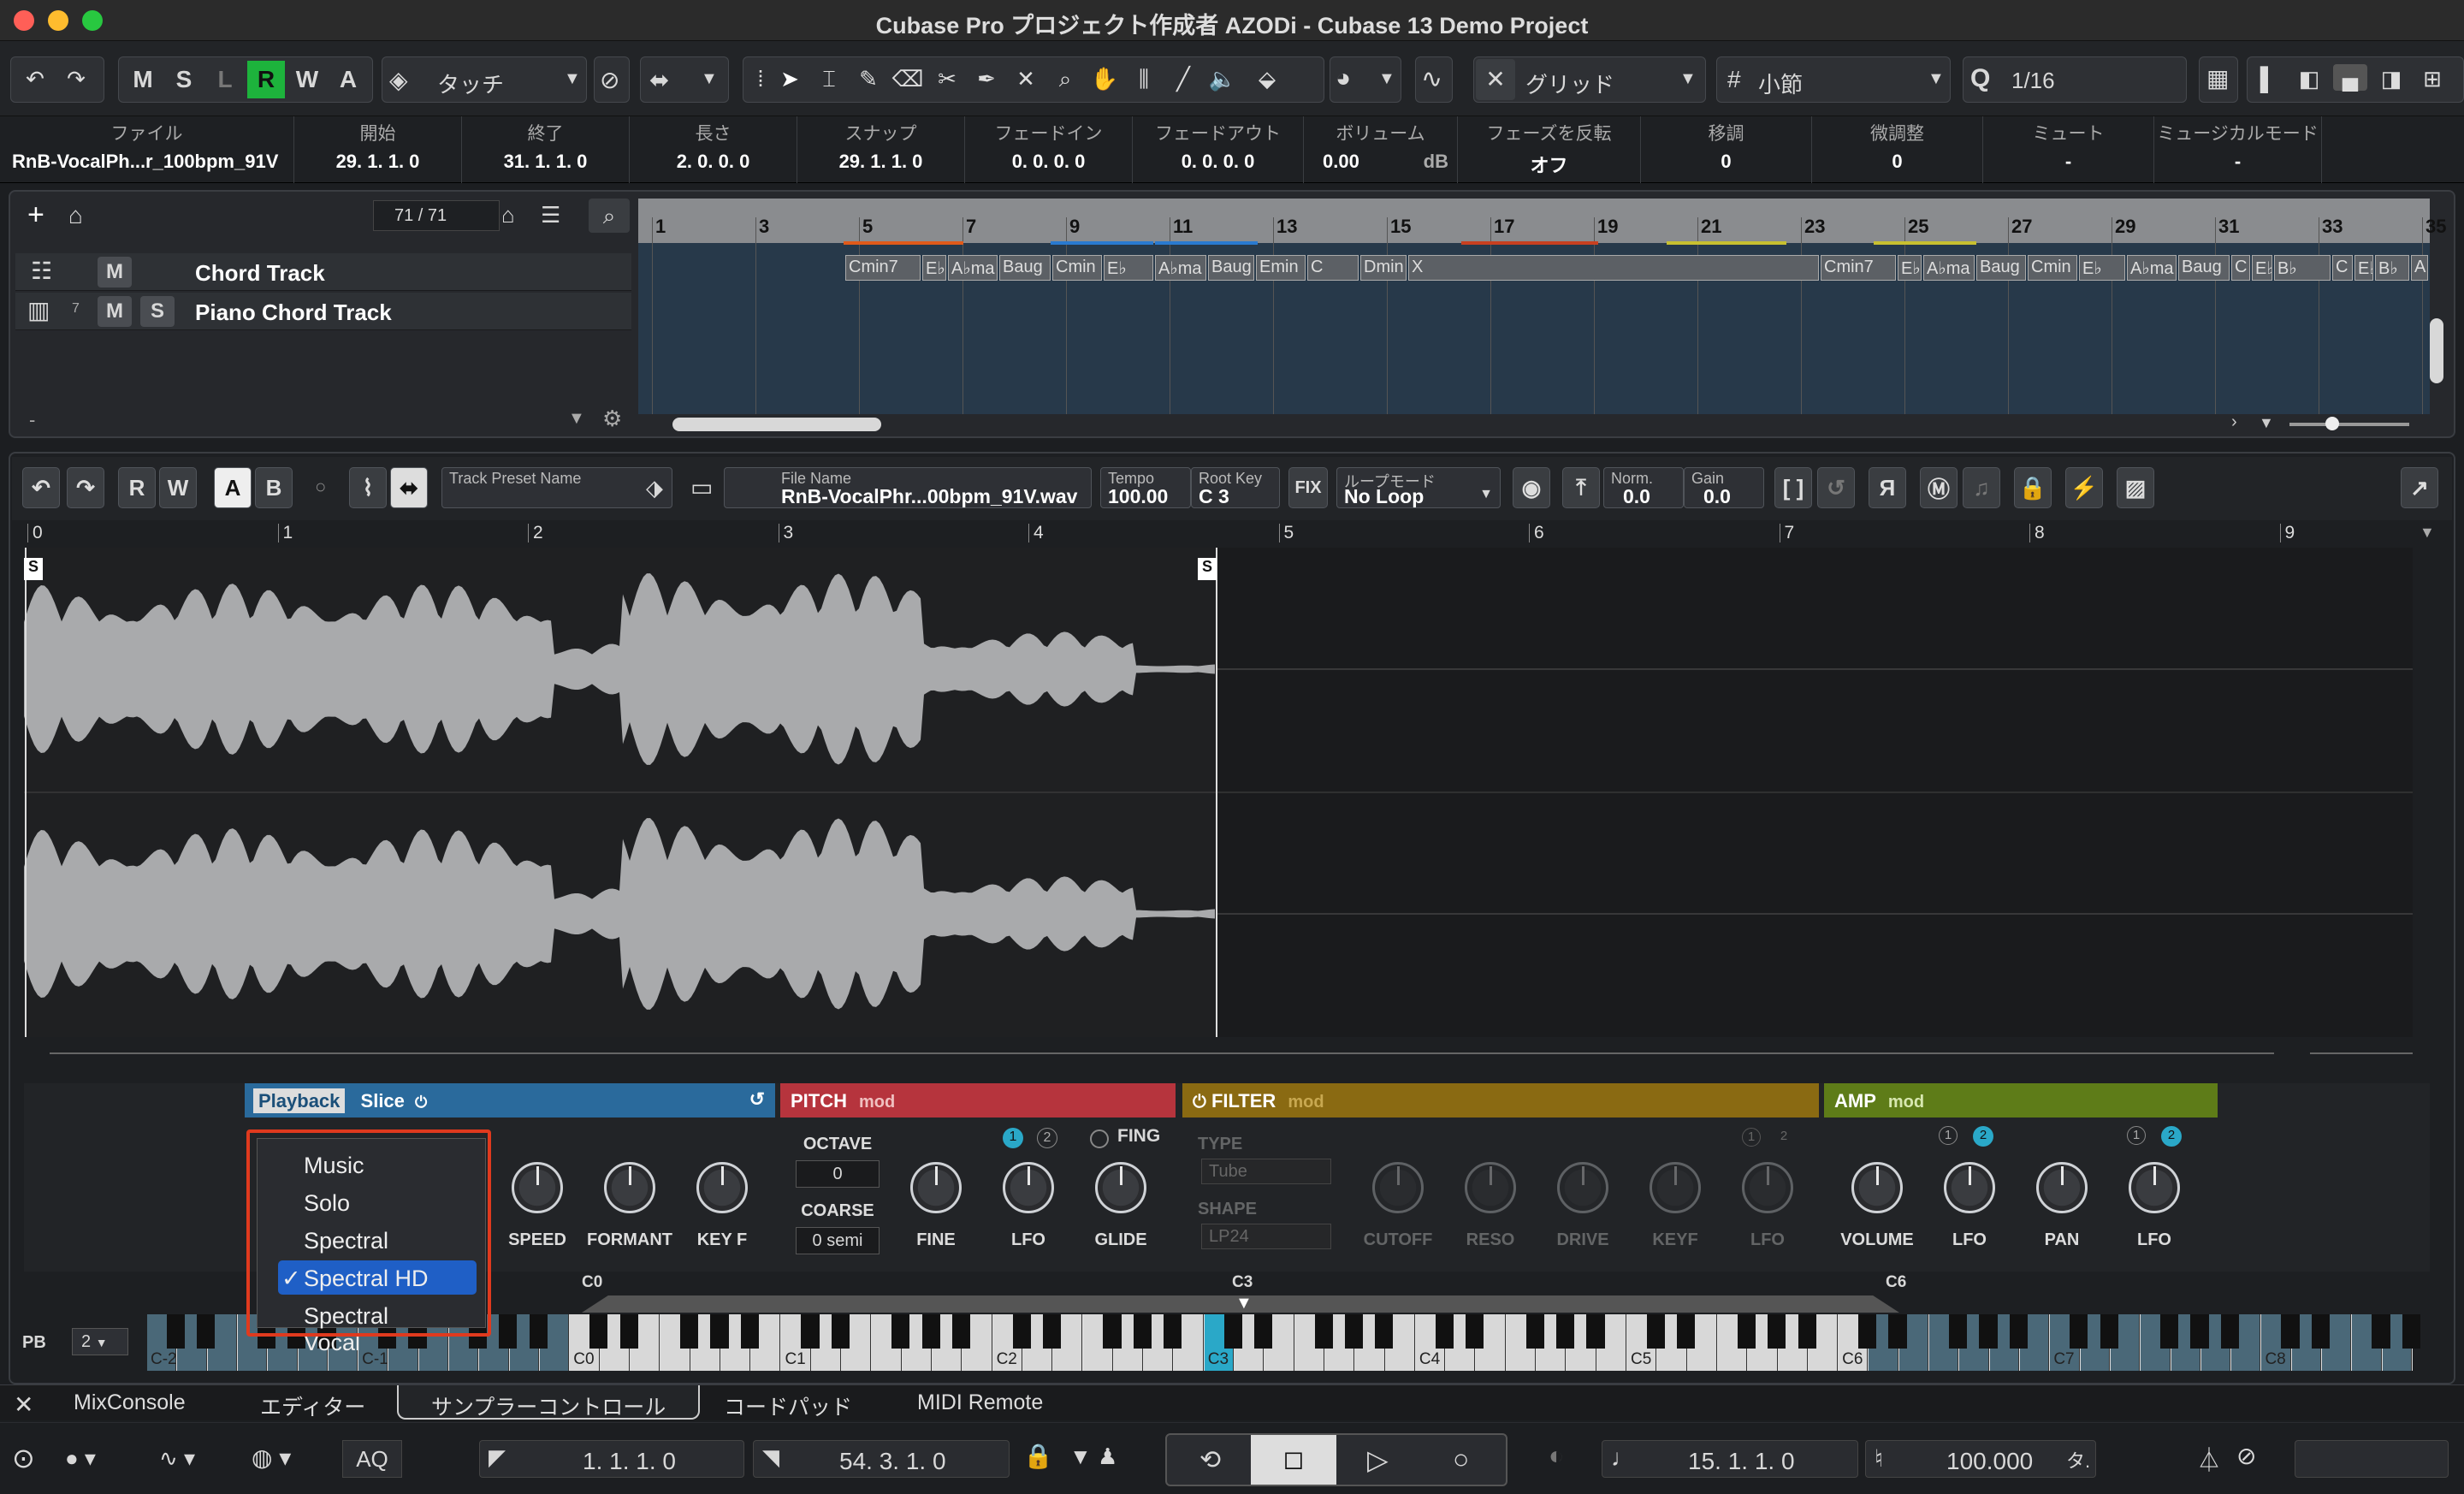 This screenshot has height=1494, width=2464. I want to click on reverse-icon: Я, so click(1887, 488).